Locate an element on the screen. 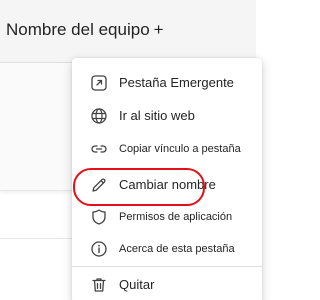  menu-item-copy-link: Copiar vínculo a pestaña is located at coordinates (167, 149).